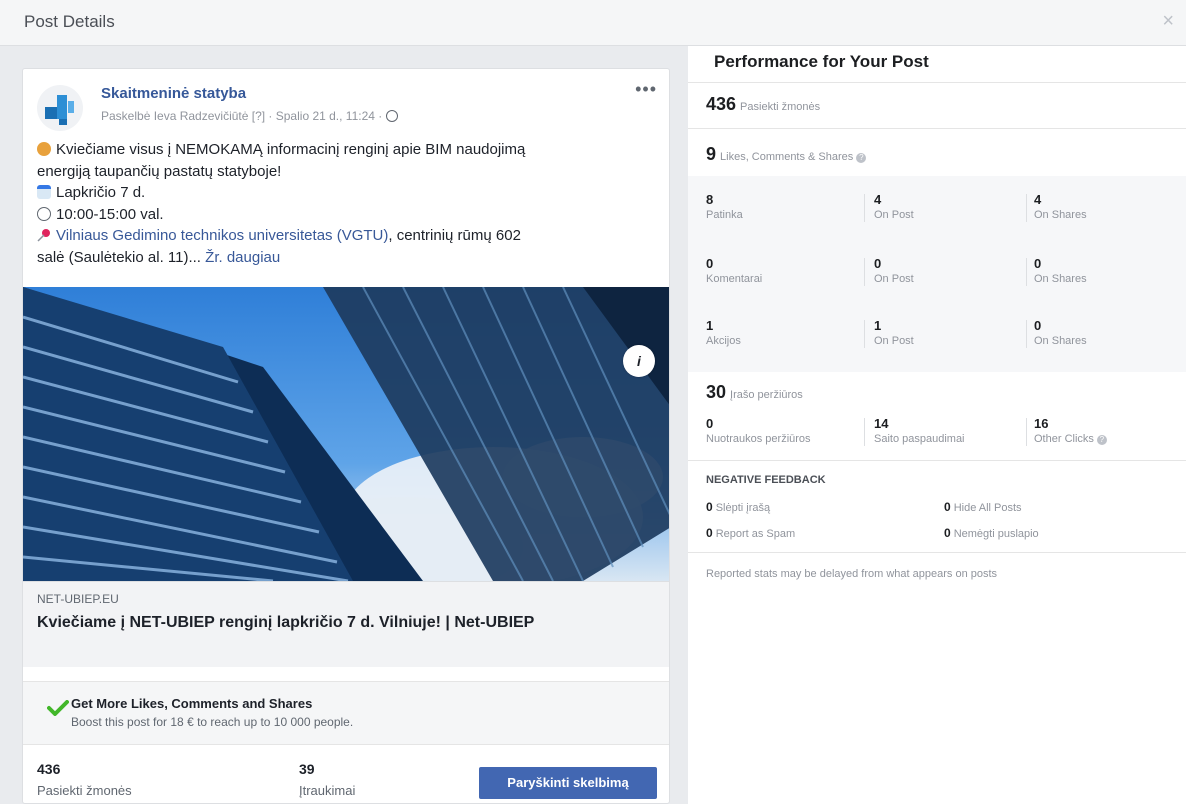 This screenshot has height=804, width=1186. I want to click on post-views-label: Įrašo peržiūros, so click(766, 395).